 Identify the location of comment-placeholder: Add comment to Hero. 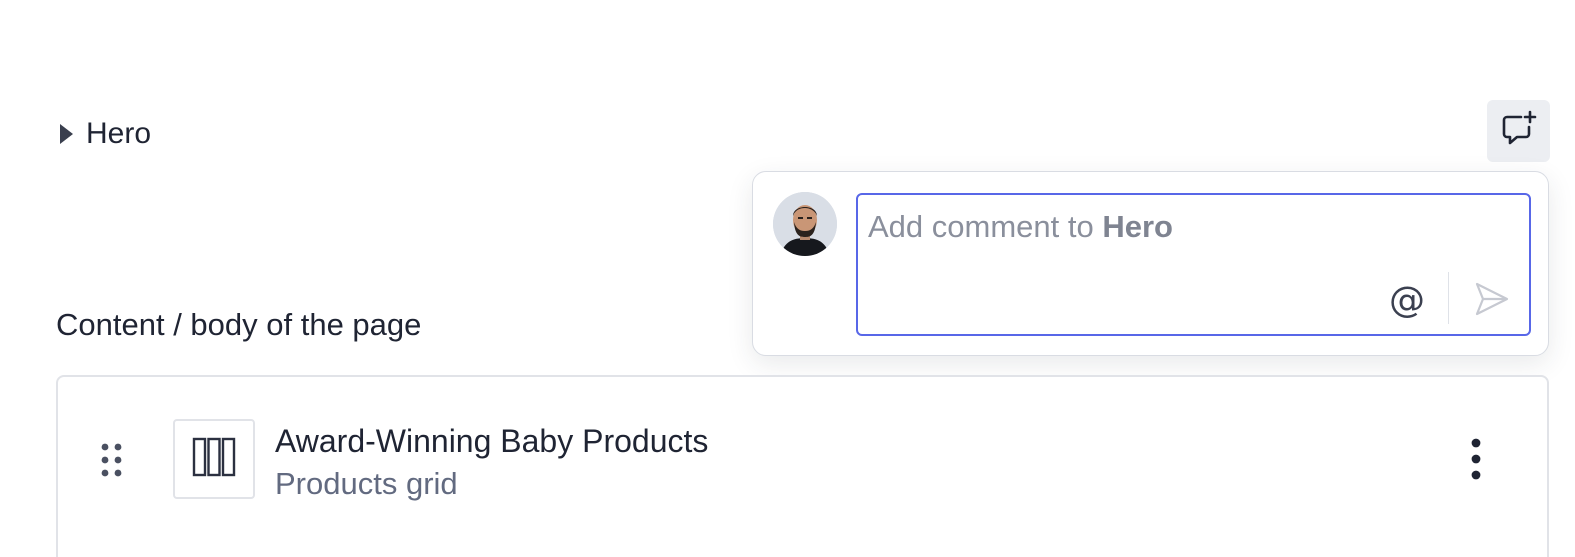
(1020, 226).